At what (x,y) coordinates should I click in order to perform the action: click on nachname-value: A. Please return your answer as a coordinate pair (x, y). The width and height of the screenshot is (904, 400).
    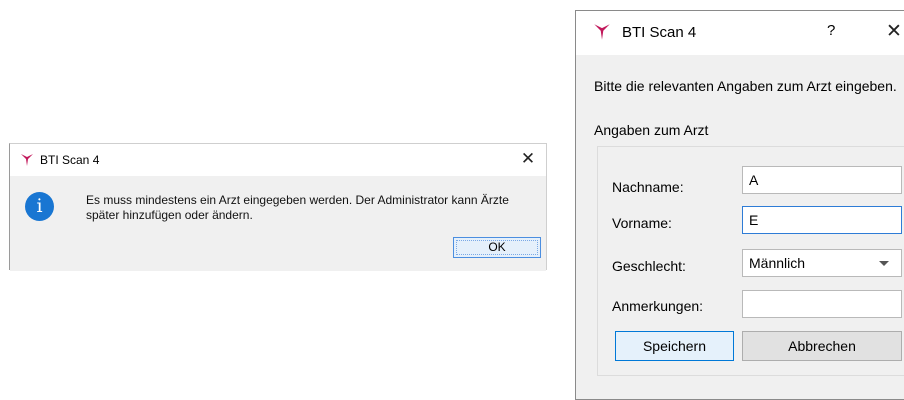
    Looking at the image, I should click on (754, 180).